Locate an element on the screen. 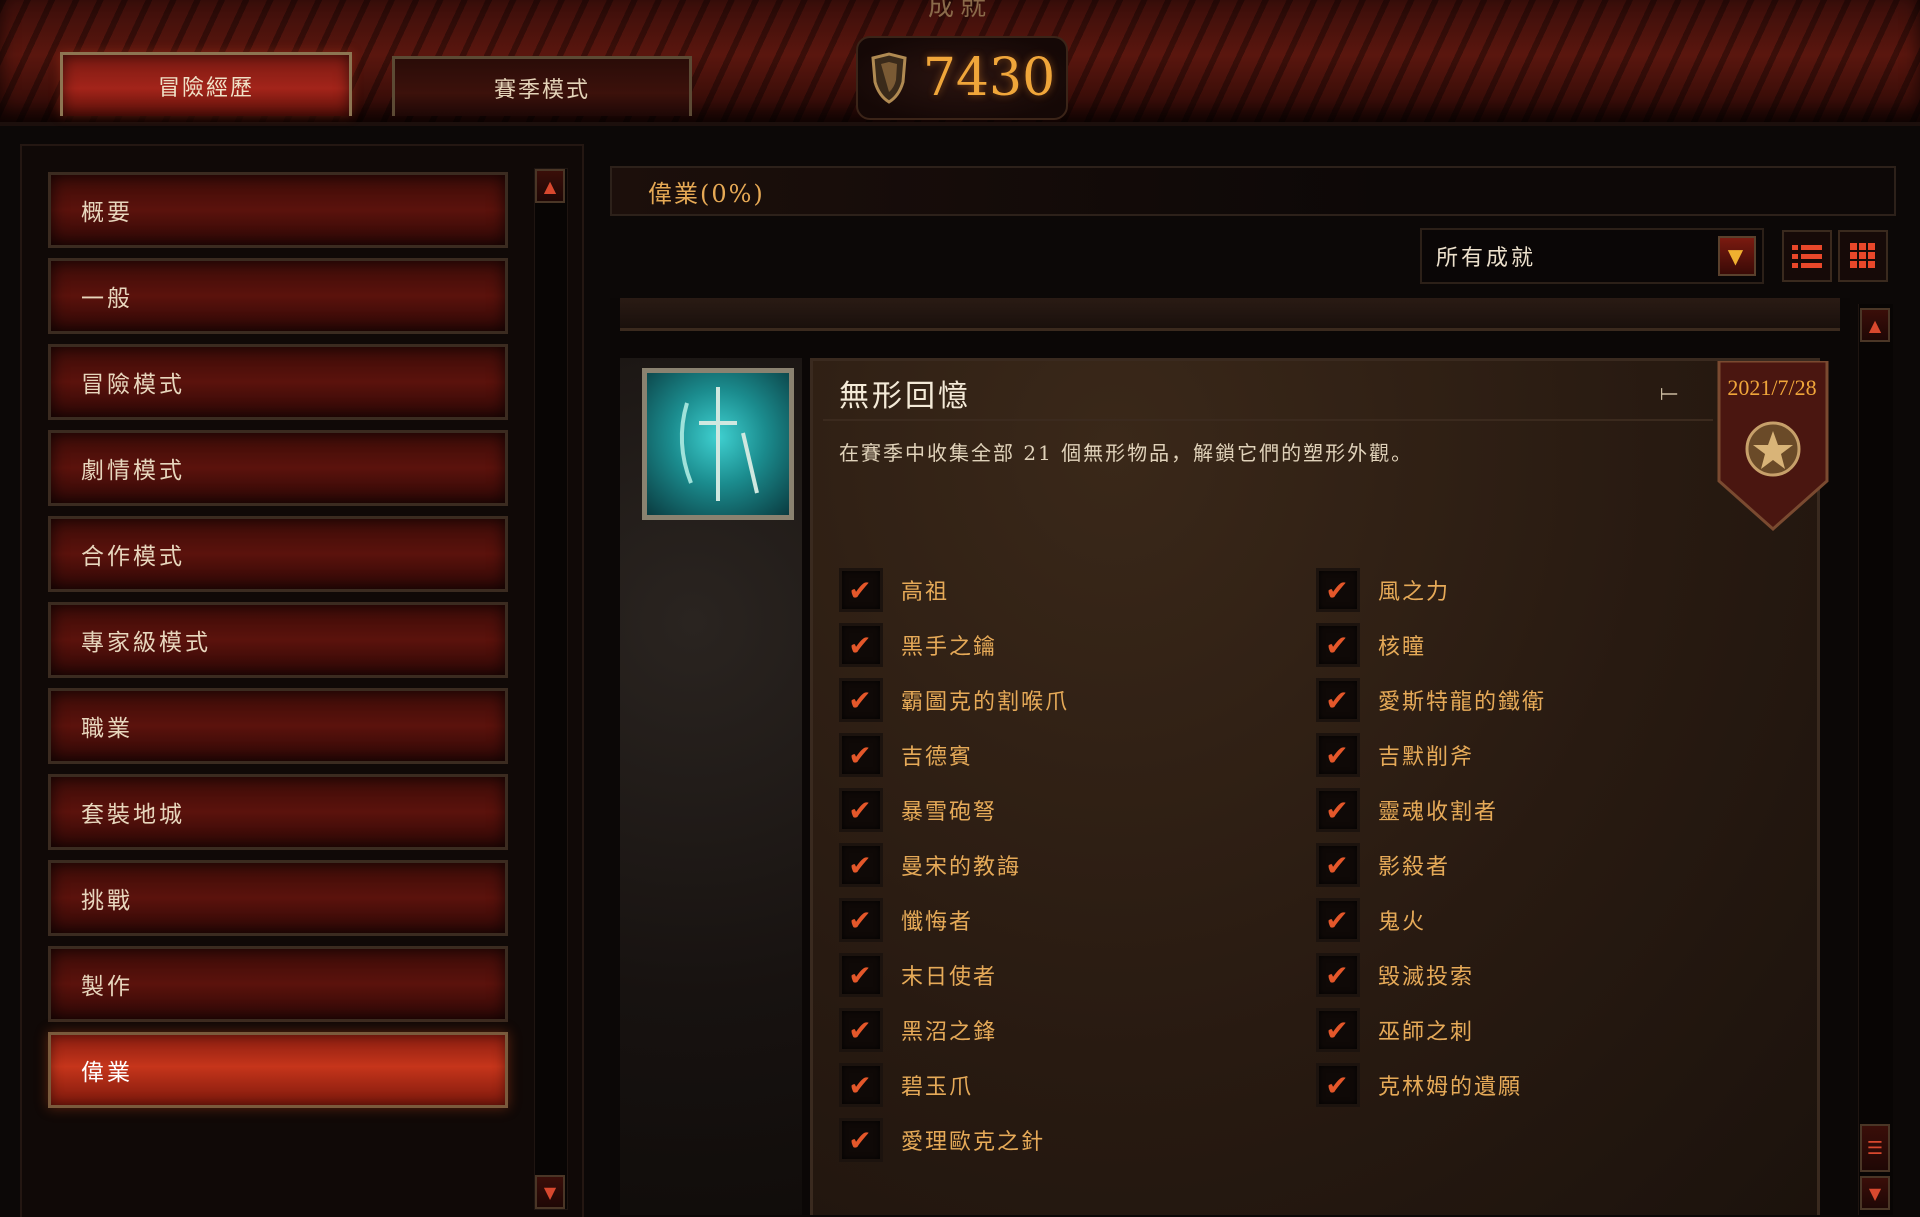 Image resolution: width=1920 pixels, height=1217 pixels. list-view-icon is located at coordinates (1807, 256).